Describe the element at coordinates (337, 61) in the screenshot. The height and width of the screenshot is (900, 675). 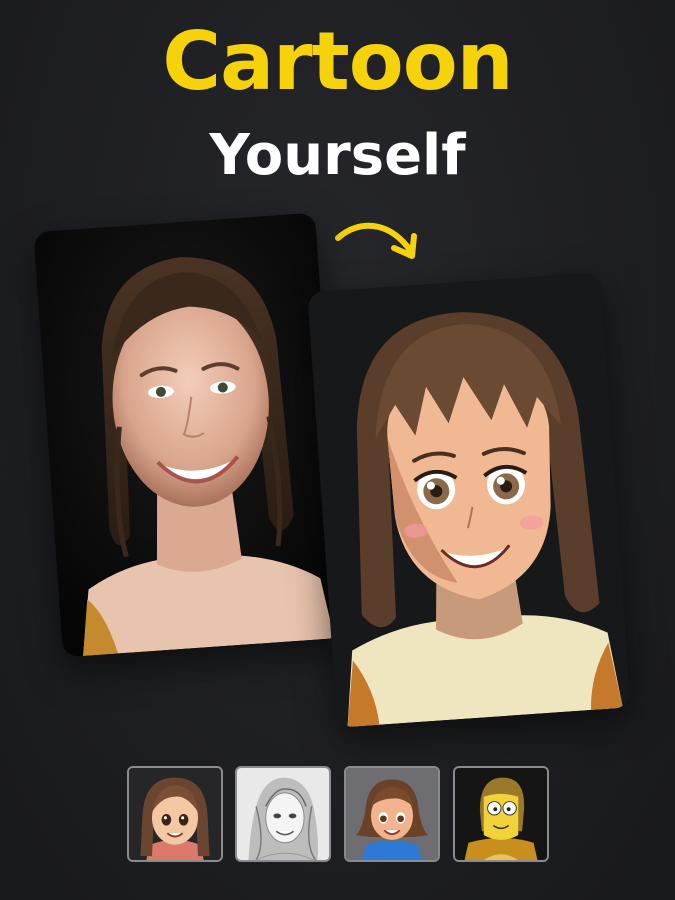
I see `title-cartoon: Cartoon` at that location.